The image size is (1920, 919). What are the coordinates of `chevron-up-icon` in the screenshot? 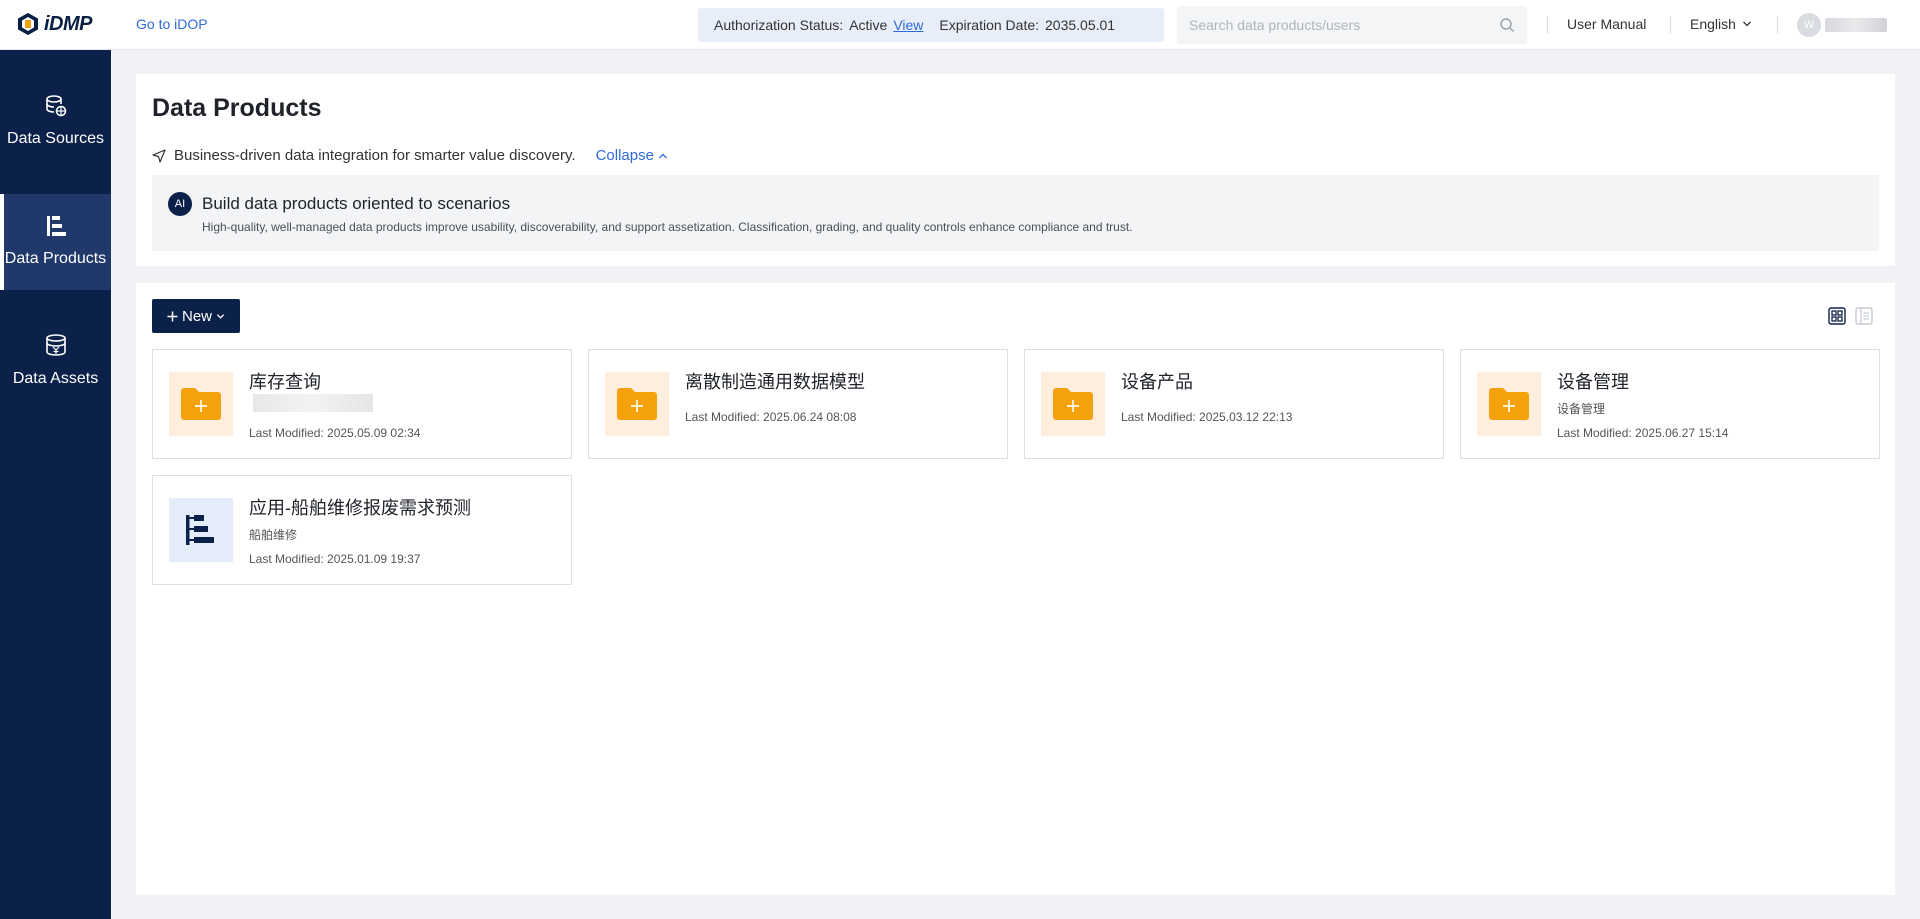 It's located at (662, 155).